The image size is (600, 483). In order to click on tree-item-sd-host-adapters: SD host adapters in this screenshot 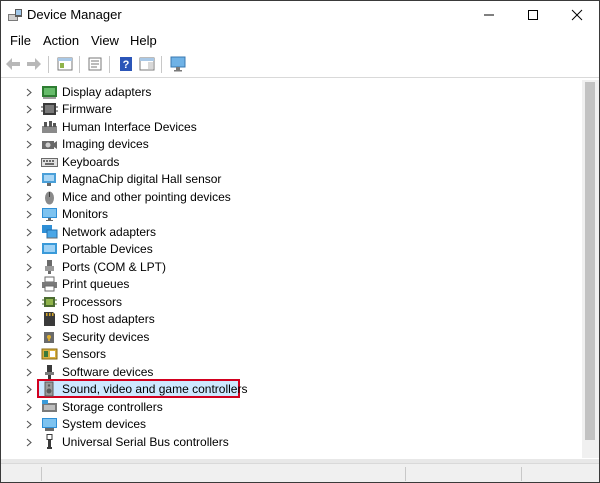, I will do `click(281, 319)`.